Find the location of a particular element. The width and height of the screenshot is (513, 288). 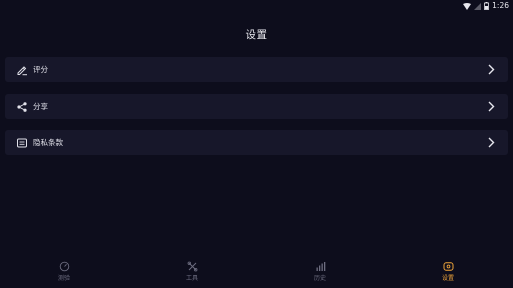

menu-item-label: 评分 is located at coordinates (40, 69).